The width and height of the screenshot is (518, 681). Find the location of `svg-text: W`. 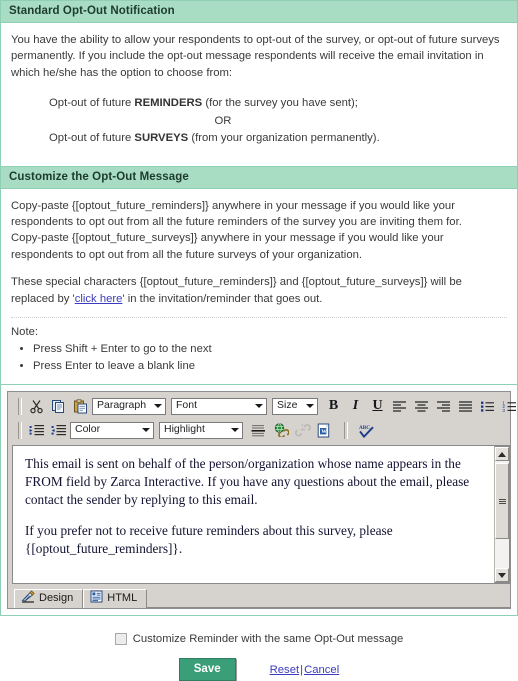

svg-text: W is located at coordinates (324, 432).